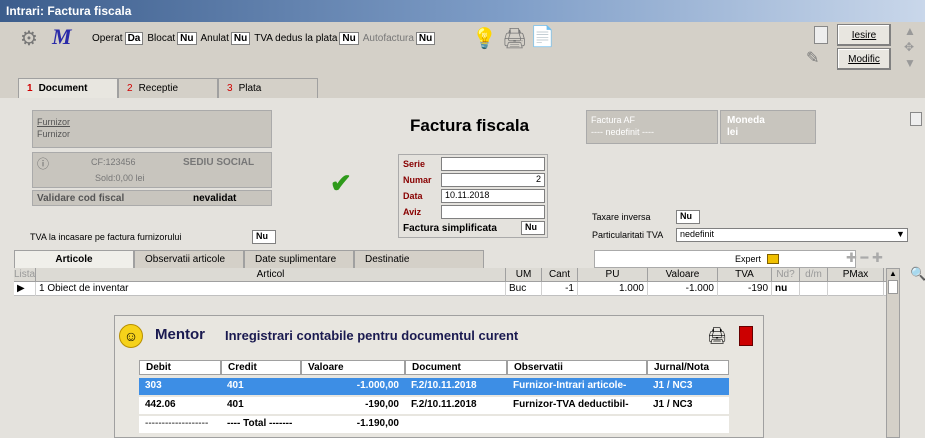  I want to click on mentor-title: Mentor, so click(180, 334).